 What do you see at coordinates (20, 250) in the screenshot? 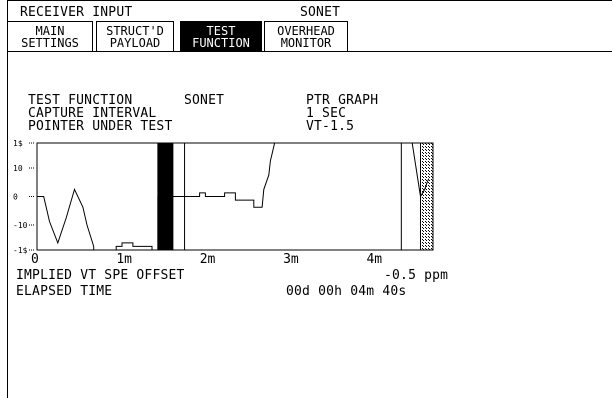
I see `y-tick-label: -1$` at bounding box center [20, 250].